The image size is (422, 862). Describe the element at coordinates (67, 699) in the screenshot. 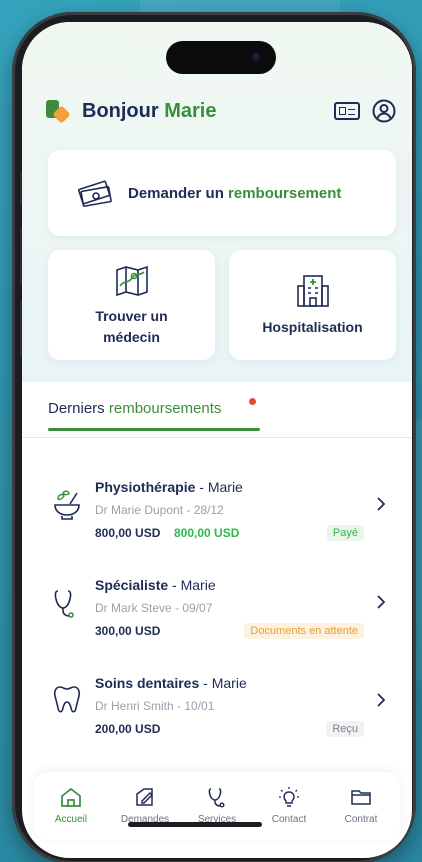

I see `tooth-icon` at that location.